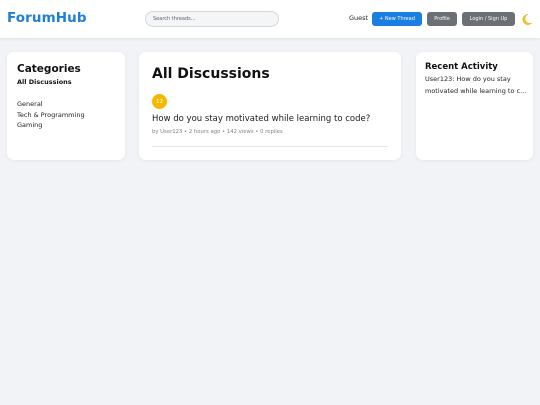 The image size is (540, 405). I want to click on user-status-label: Guest, so click(359, 18).